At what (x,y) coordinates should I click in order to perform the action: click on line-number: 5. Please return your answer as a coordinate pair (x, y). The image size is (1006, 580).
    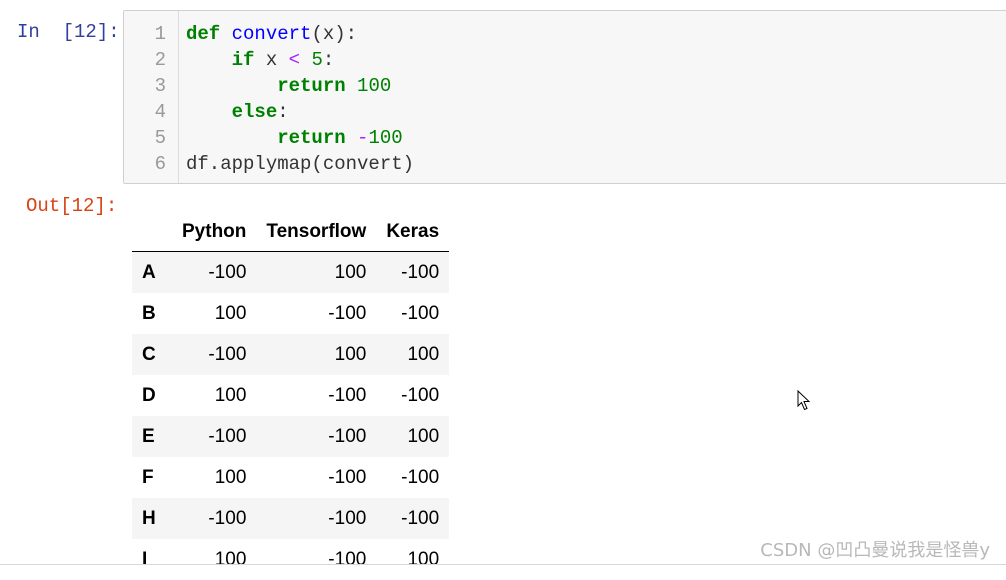
    Looking at the image, I should click on (160, 138).